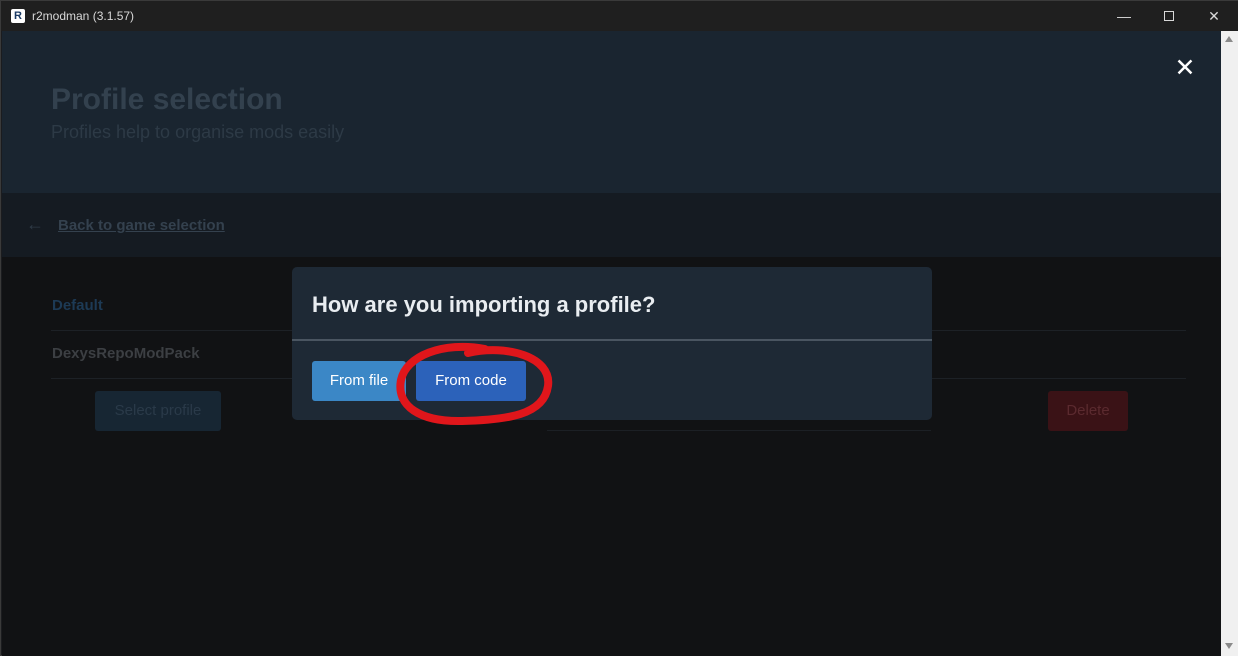 This screenshot has height=656, width=1238. I want to click on maximize-icon, so click(1169, 16).